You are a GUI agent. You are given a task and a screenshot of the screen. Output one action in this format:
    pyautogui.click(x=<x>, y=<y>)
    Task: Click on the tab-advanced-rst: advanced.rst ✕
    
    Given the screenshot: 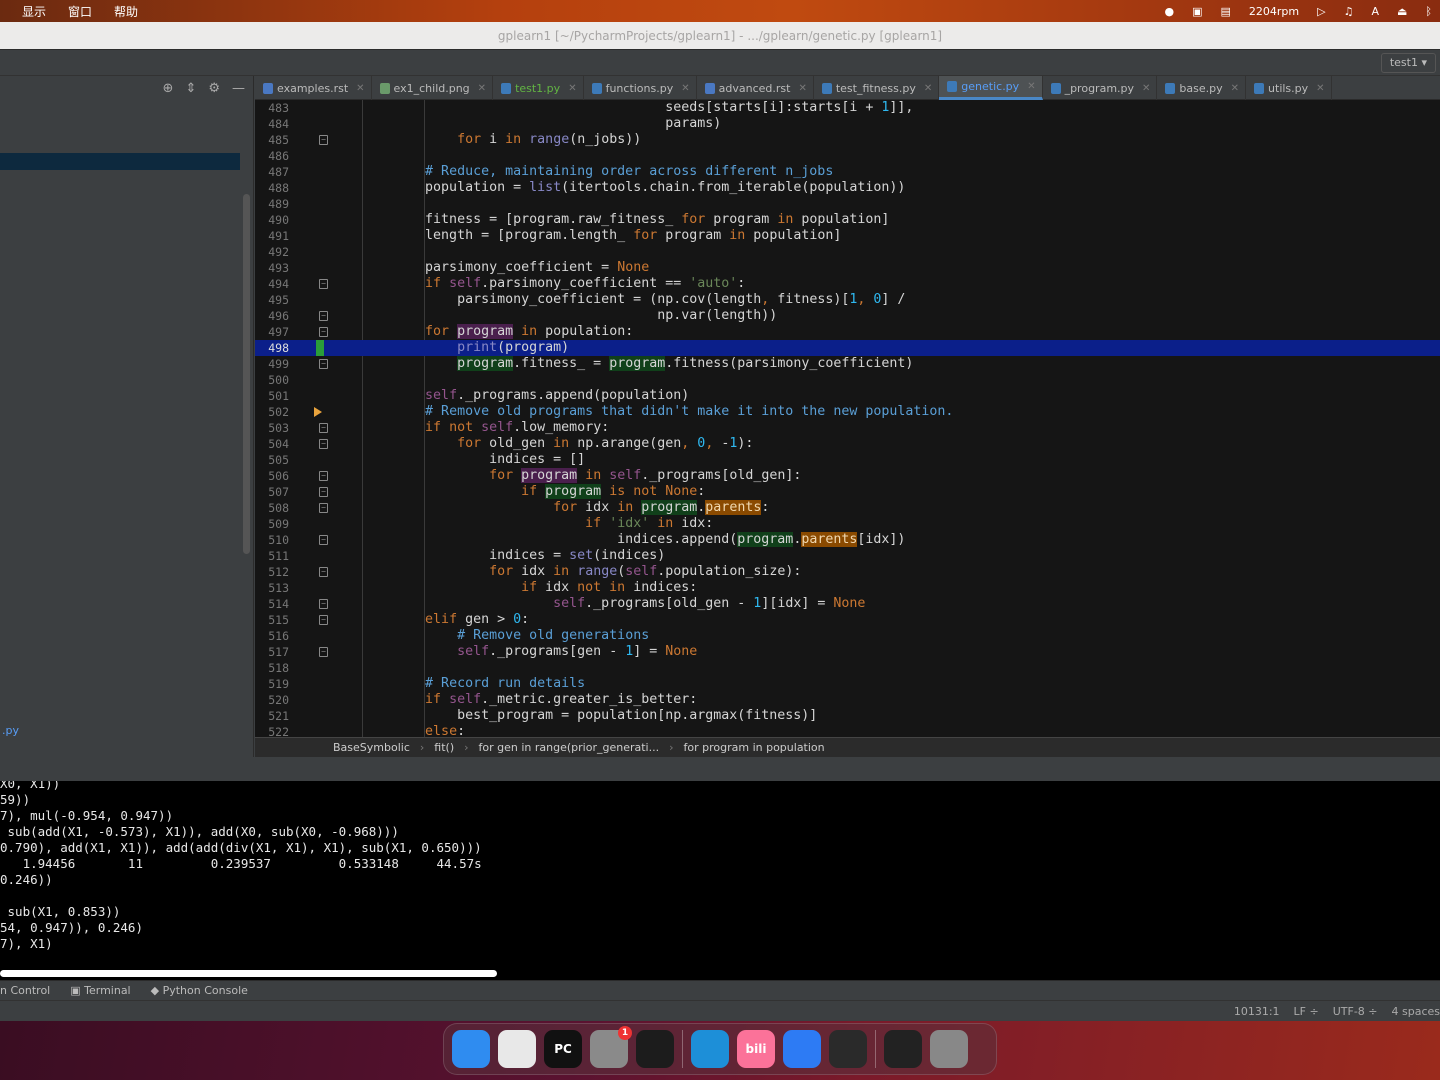 What is the action you would take?
    pyautogui.click(x=755, y=88)
    